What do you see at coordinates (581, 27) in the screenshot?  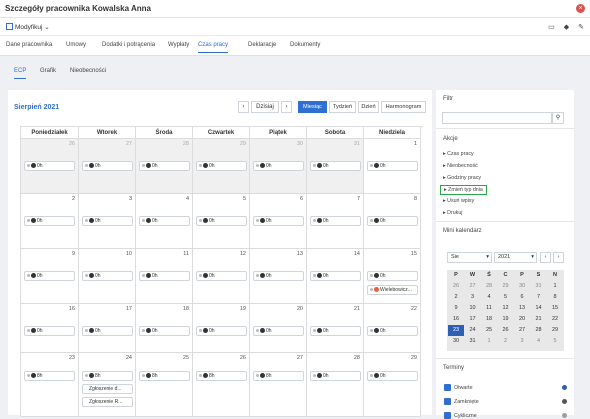 I see `pencil-icon: ✎` at bounding box center [581, 27].